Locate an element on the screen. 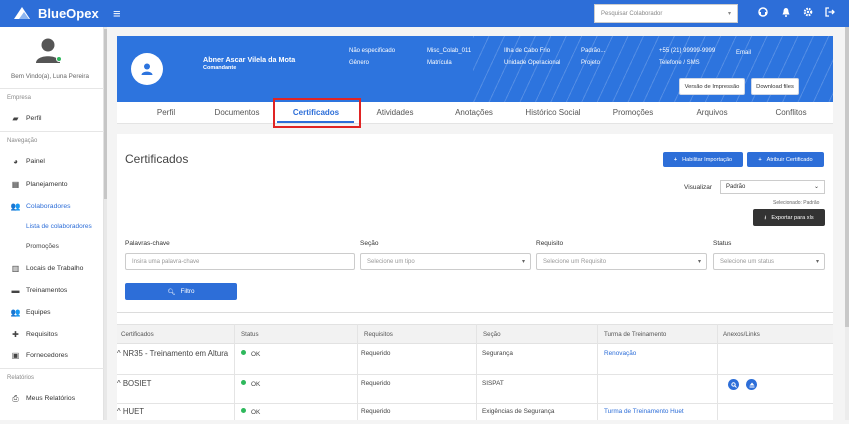 The width and height of the screenshot is (849, 424). status-label: Status is located at coordinates (722, 243).